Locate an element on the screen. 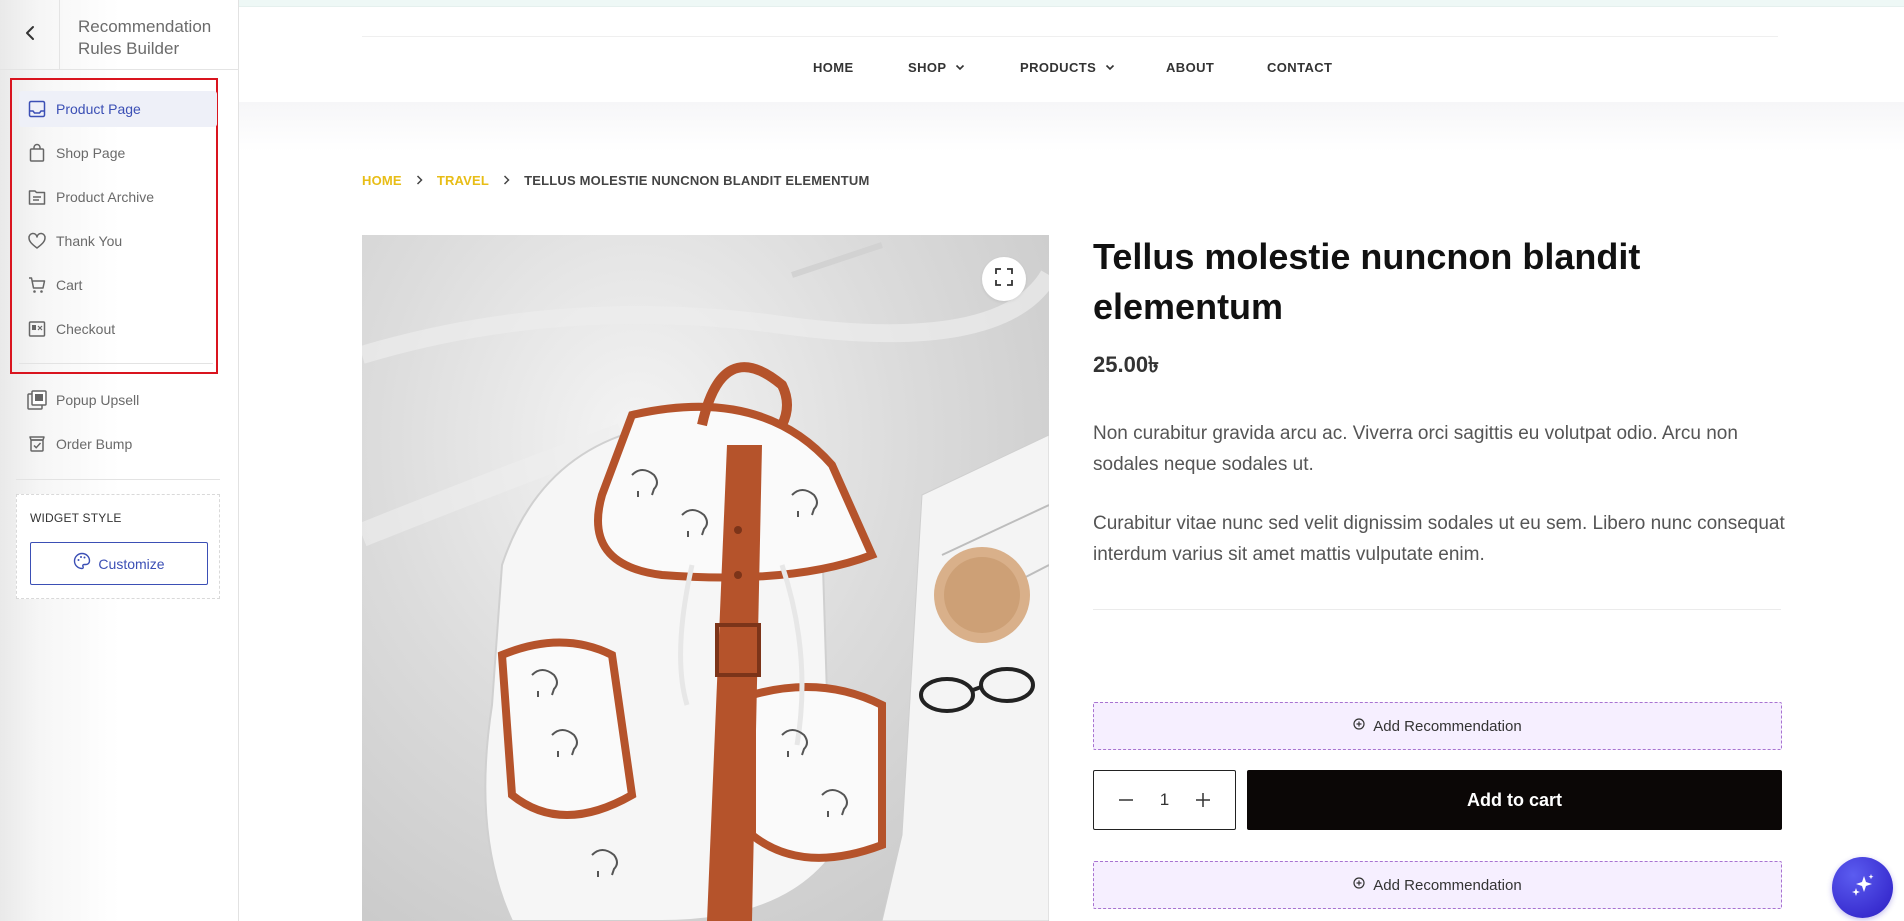  heart-icon is located at coordinates (37, 241).